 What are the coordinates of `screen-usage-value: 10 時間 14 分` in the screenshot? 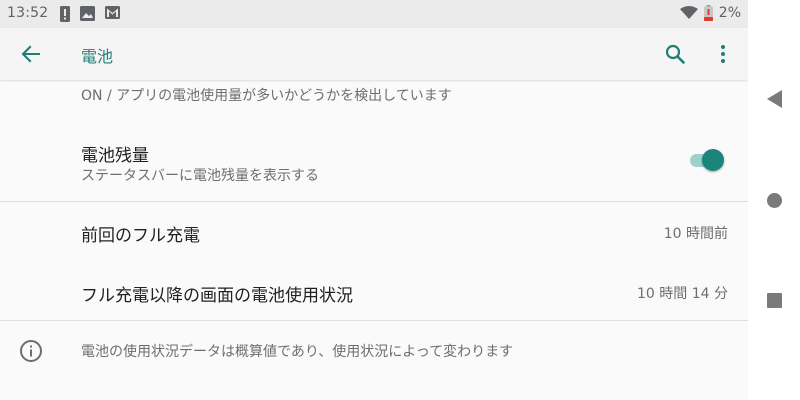 It's located at (682, 294).